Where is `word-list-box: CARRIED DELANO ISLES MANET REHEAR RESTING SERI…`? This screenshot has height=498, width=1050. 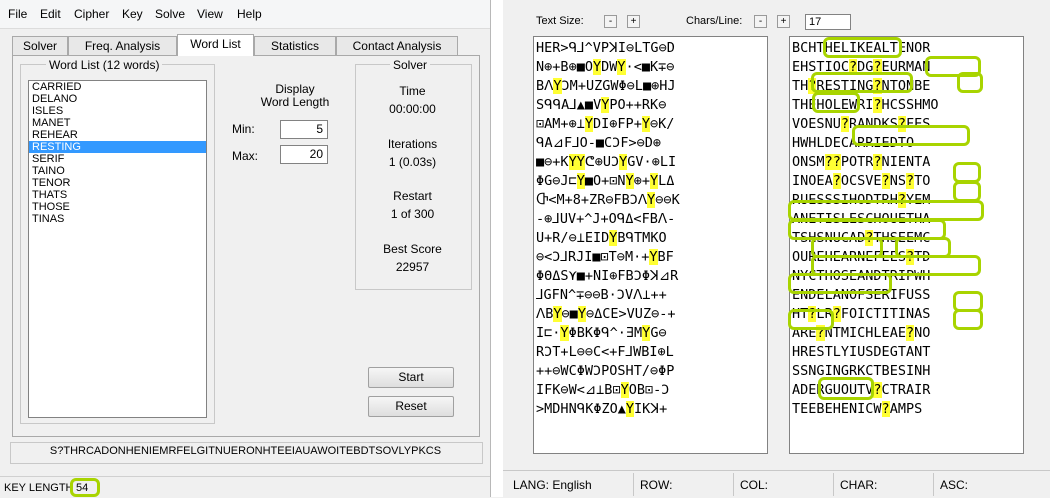 word-list-box: CARRIED DELANO ISLES MANET REHEAR RESTING SERI… is located at coordinates (117, 249).